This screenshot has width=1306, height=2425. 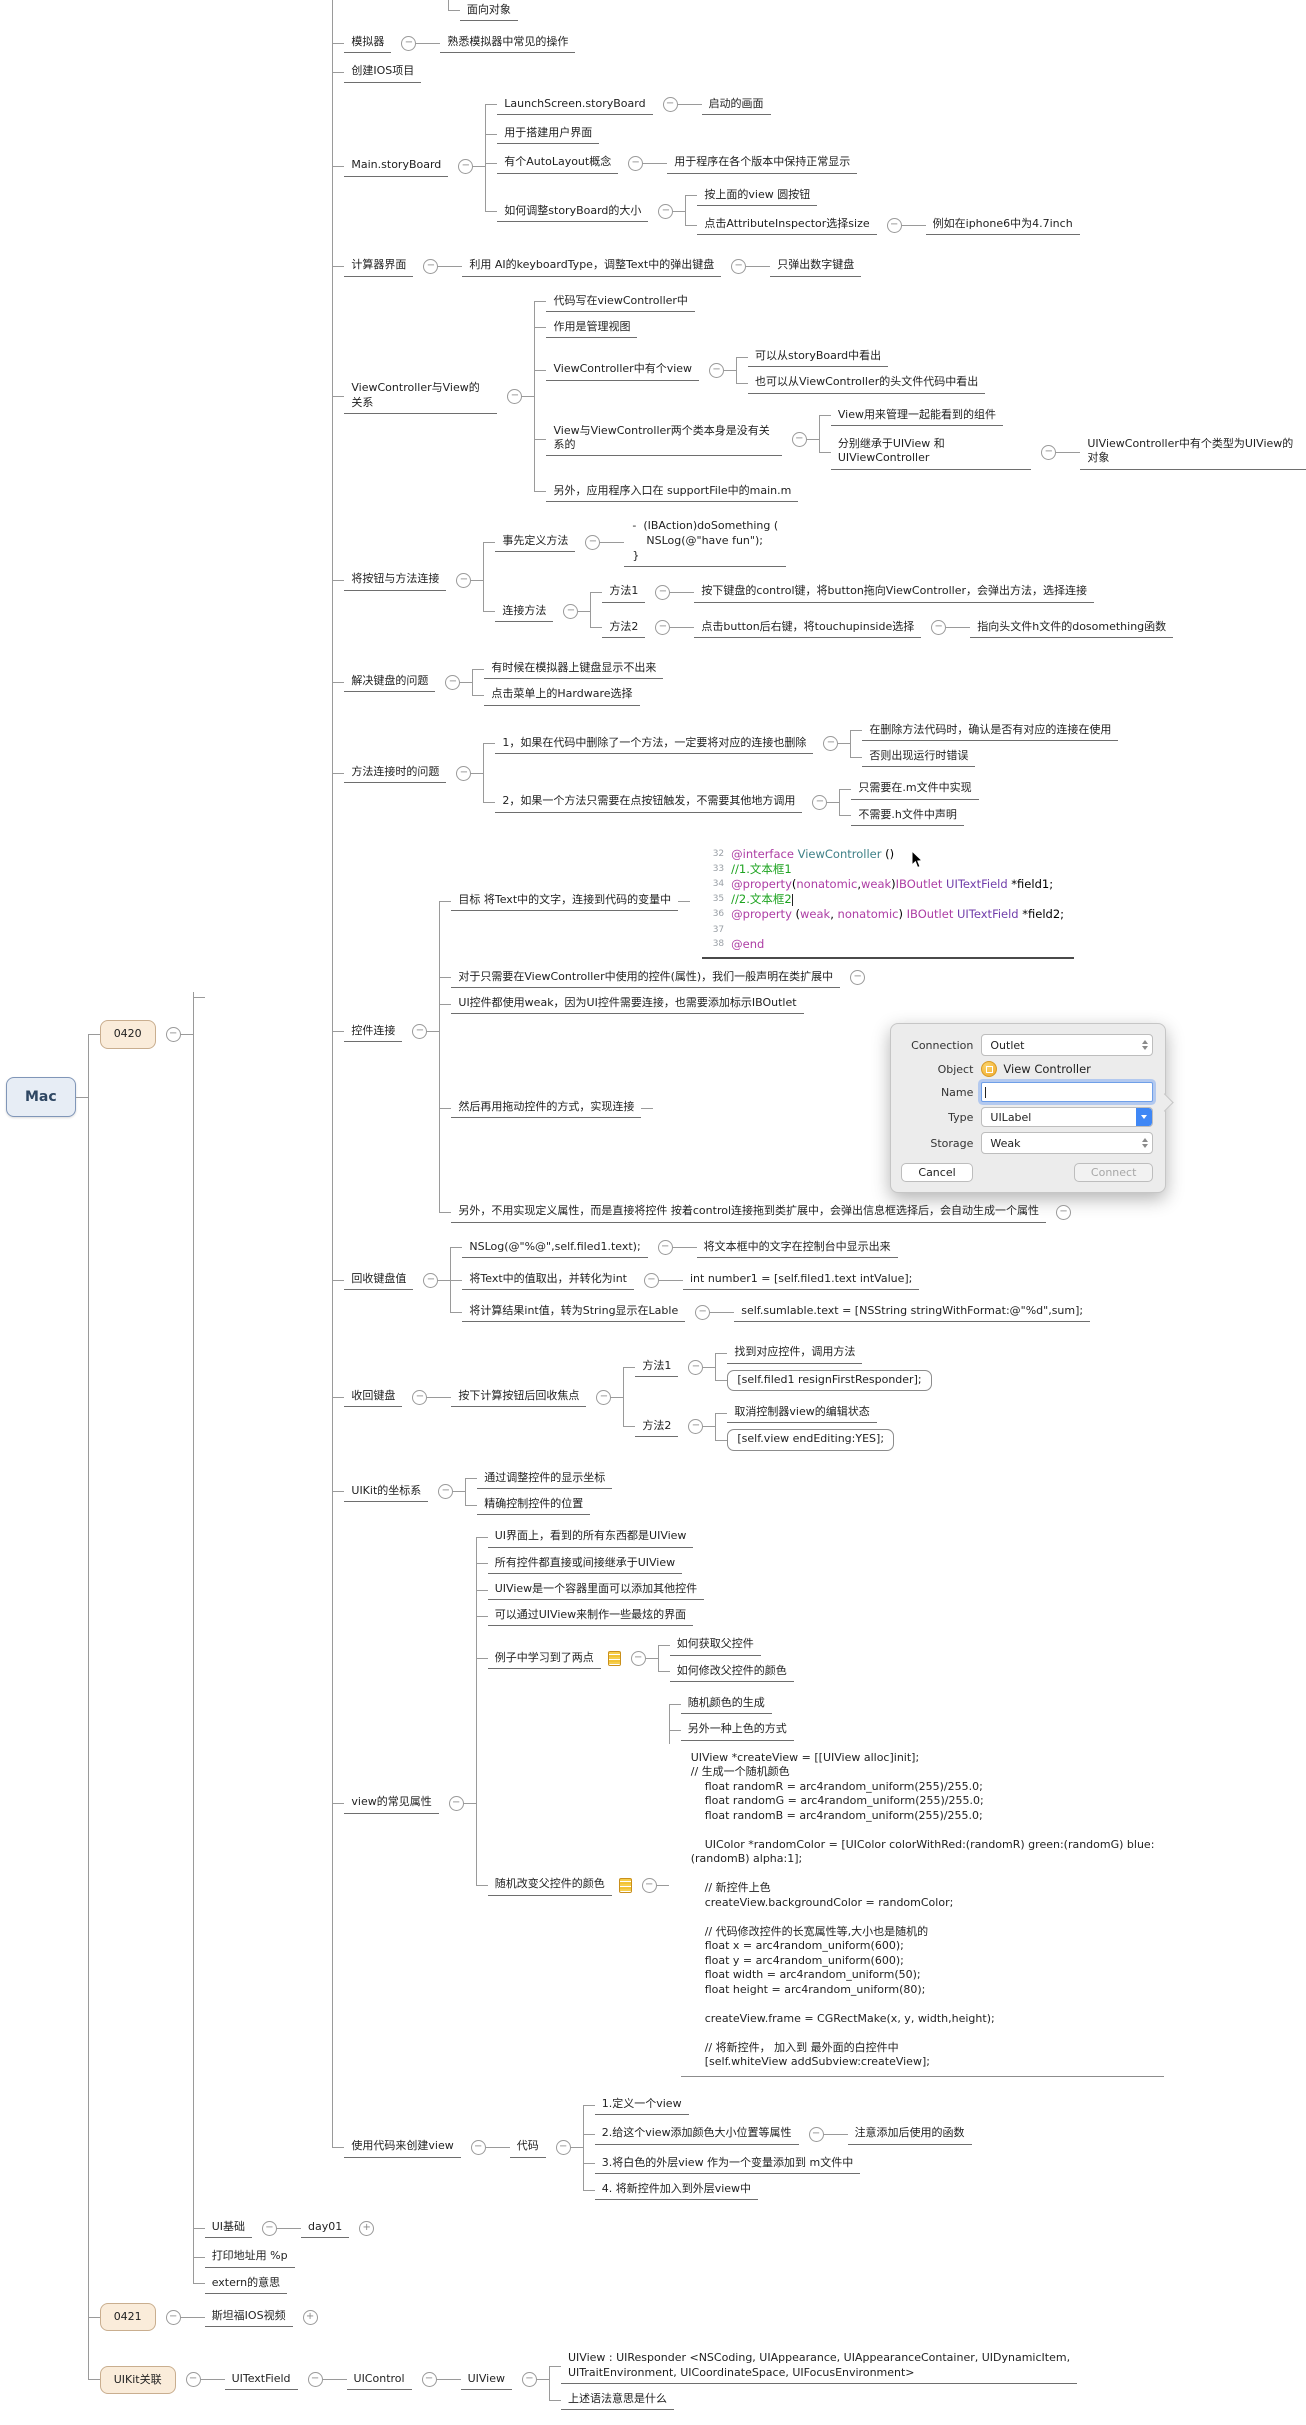 What do you see at coordinates (762, 163) in the screenshot?
I see `topic-label: 用于程序在各个版本中保持正常显示` at bounding box center [762, 163].